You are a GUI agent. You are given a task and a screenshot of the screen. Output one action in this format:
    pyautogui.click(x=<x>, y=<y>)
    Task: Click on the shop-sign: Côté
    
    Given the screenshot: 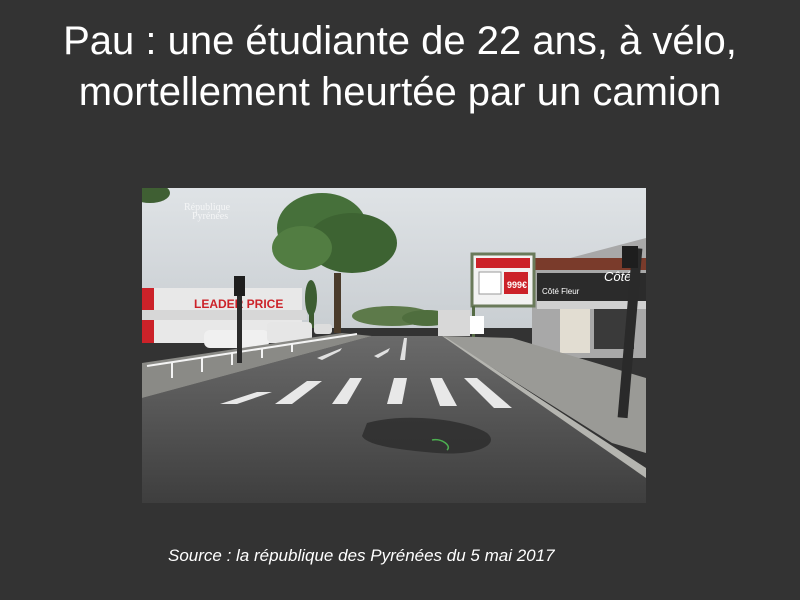 What is the action you would take?
    pyautogui.click(x=617, y=276)
    